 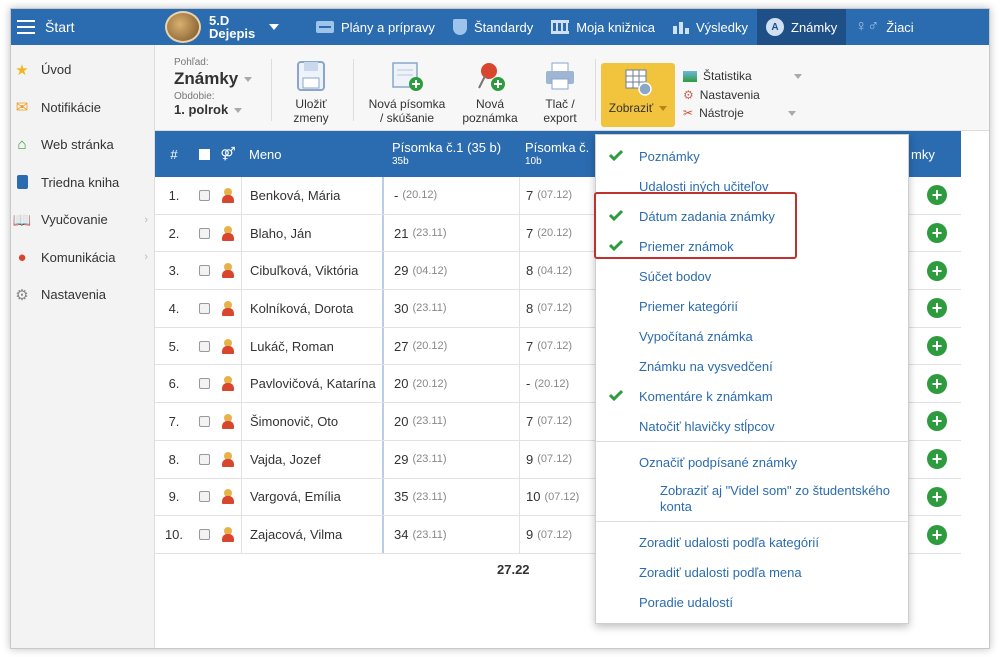 What do you see at coordinates (450, 497) in the screenshot?
I see `test-1-cell: 35 (23.11)` at bounding box center [450, 497].